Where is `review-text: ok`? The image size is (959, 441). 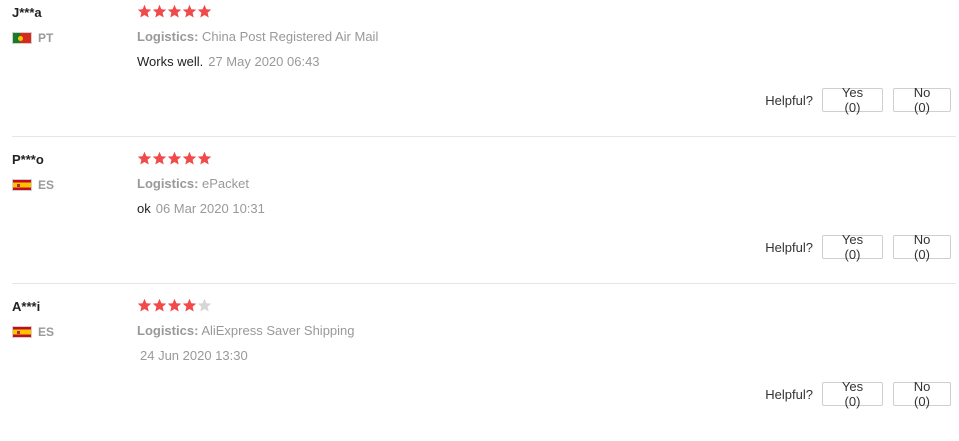 review-text: ok is located at coordinates (144, 208).